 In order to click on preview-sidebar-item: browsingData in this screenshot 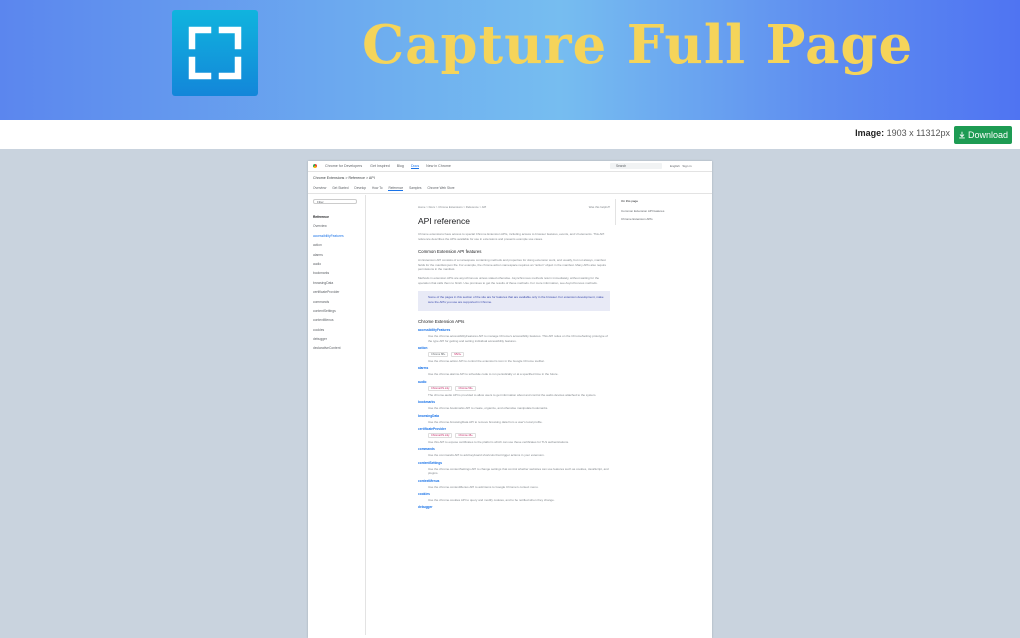, I will do `click(323, 282)`.